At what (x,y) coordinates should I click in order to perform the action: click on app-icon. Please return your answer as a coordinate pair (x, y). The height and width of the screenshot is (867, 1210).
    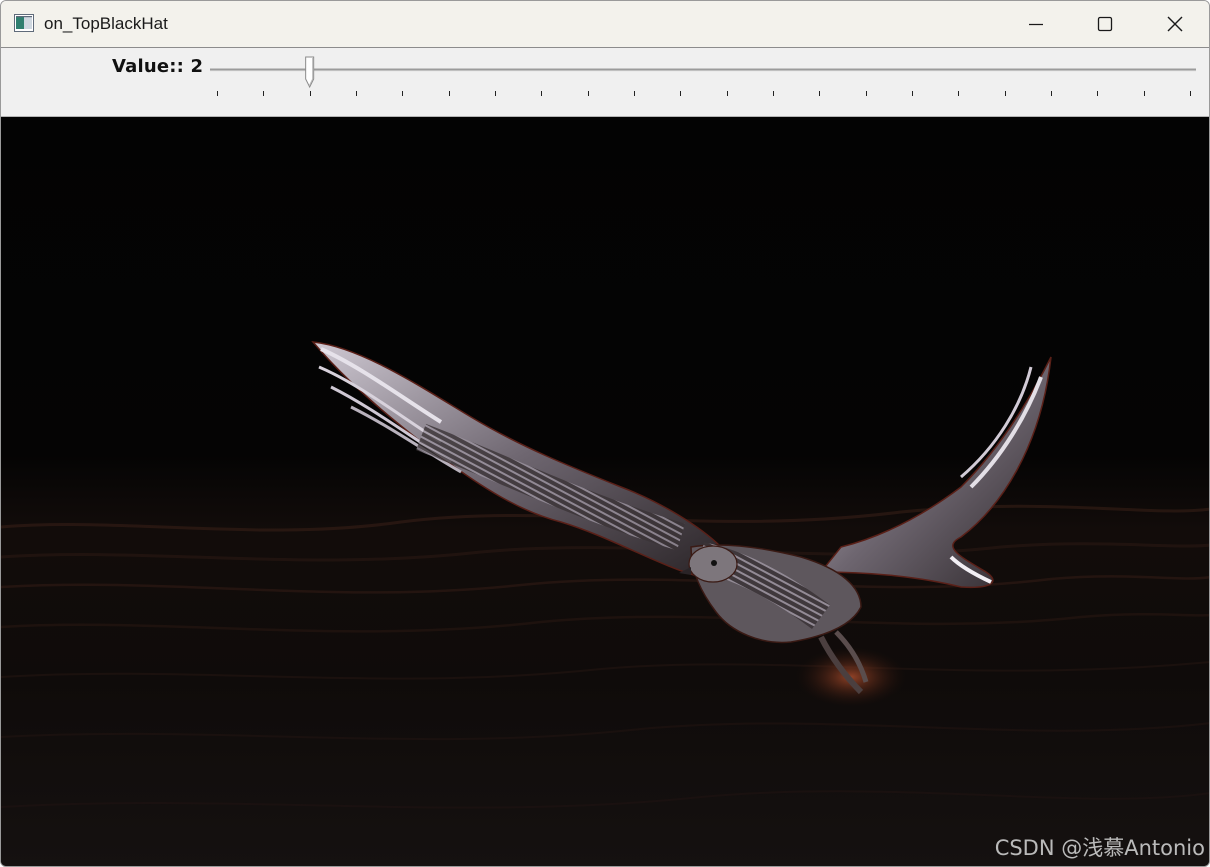
    Looking at the image, I should click on (24, 23).